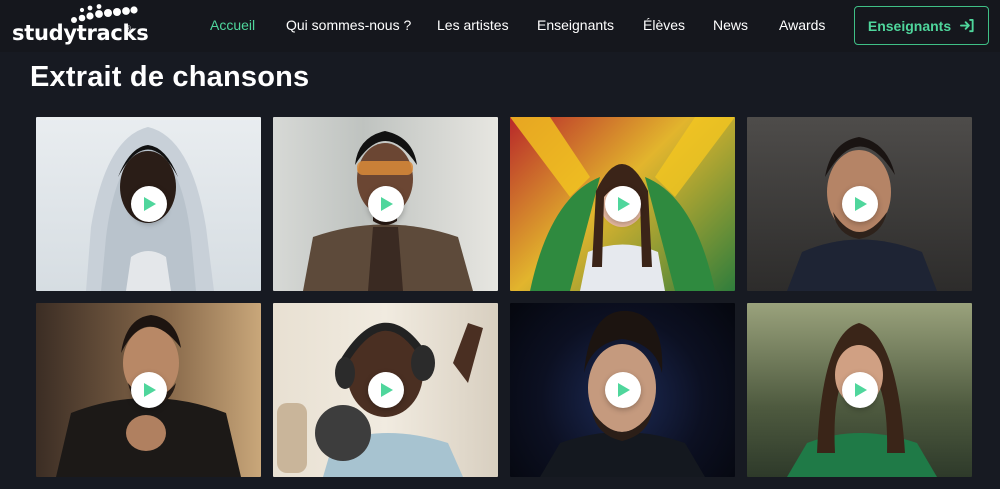 The image size is (1000, 489). I want to click on nav-item-les-artistes: Les artistes, so click(473, 25).